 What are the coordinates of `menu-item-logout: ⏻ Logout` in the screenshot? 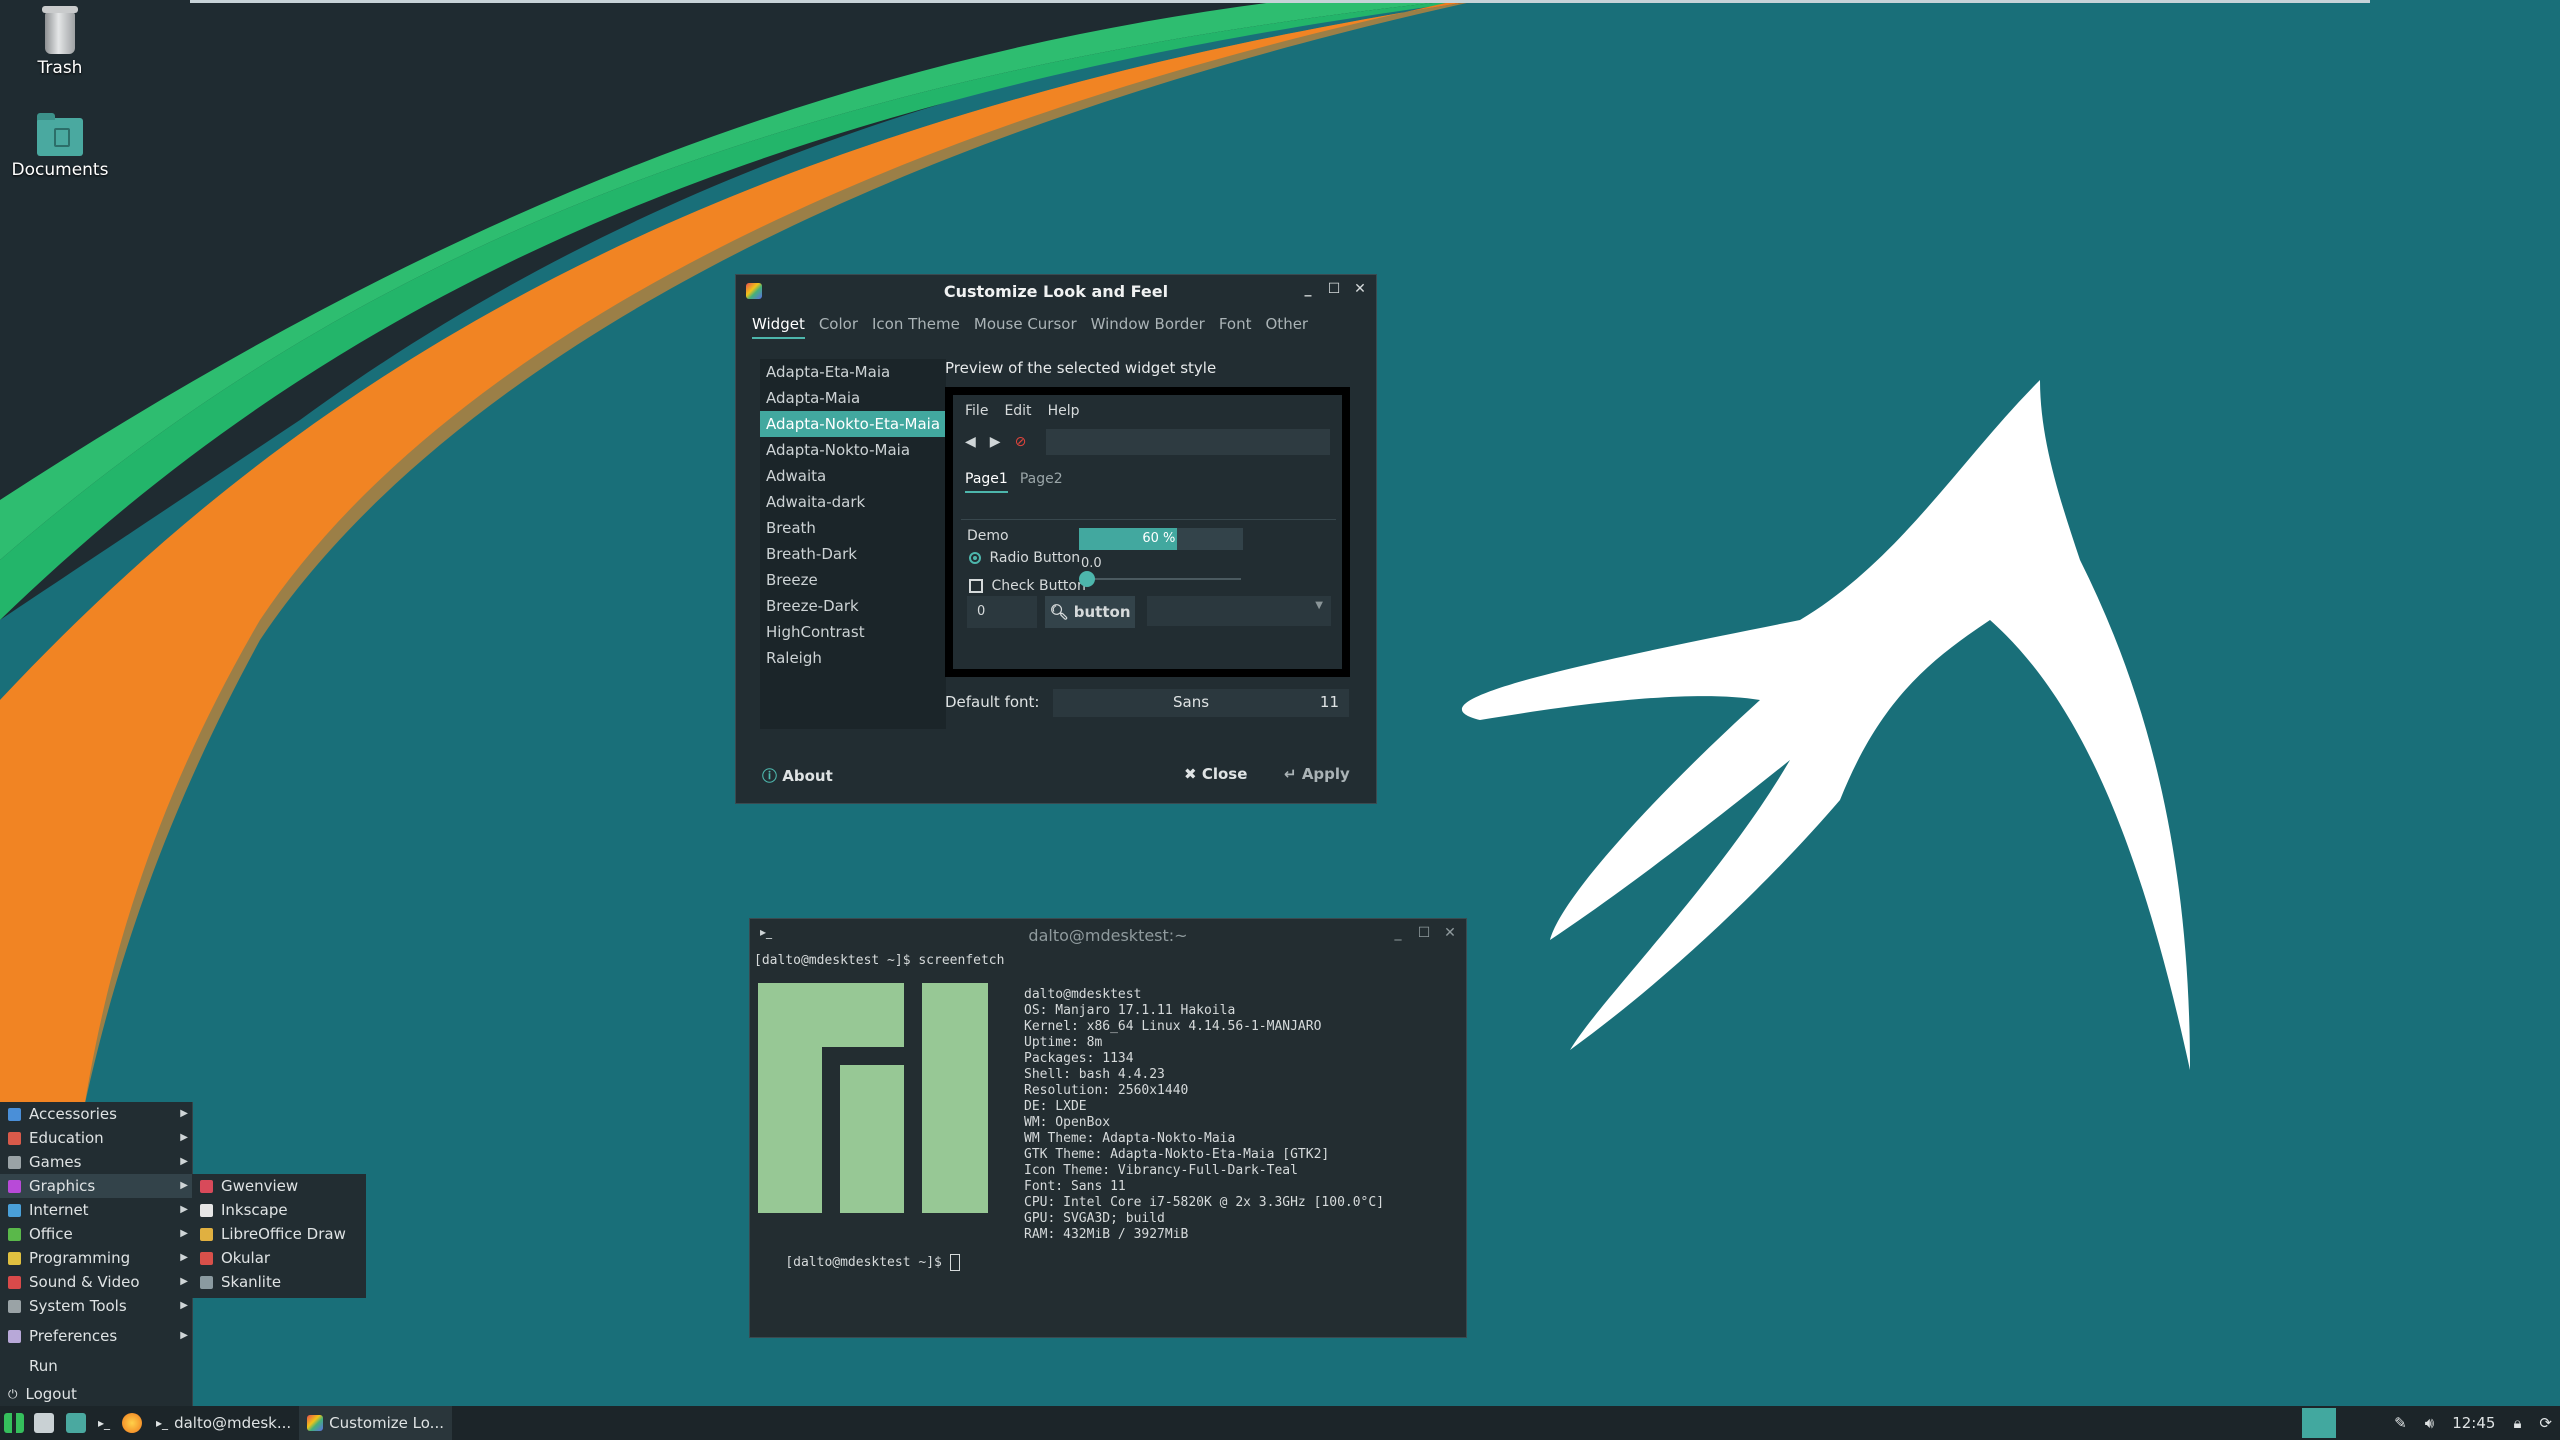 It's located at (96, 1394).